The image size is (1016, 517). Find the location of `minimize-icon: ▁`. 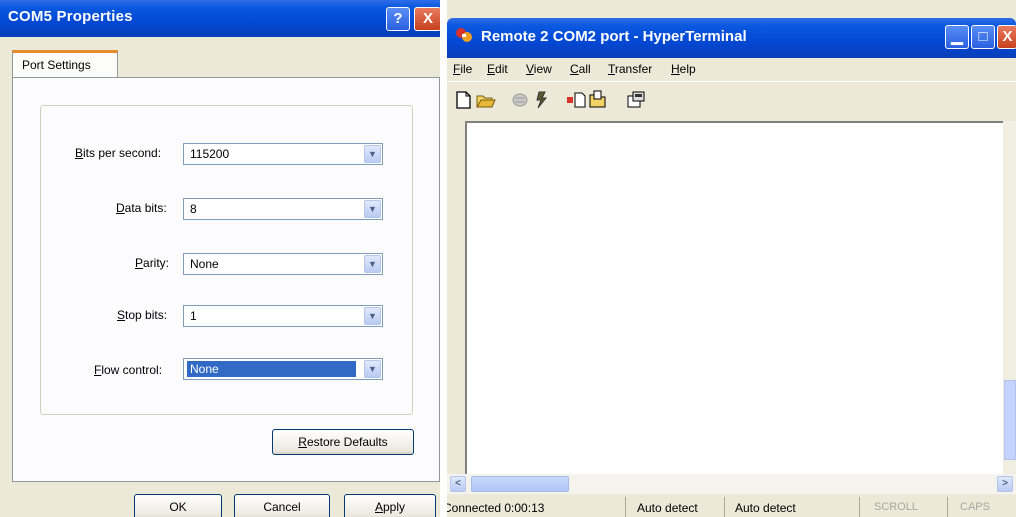

minimize-icon: ▁ is located at coordinates (957, 36).